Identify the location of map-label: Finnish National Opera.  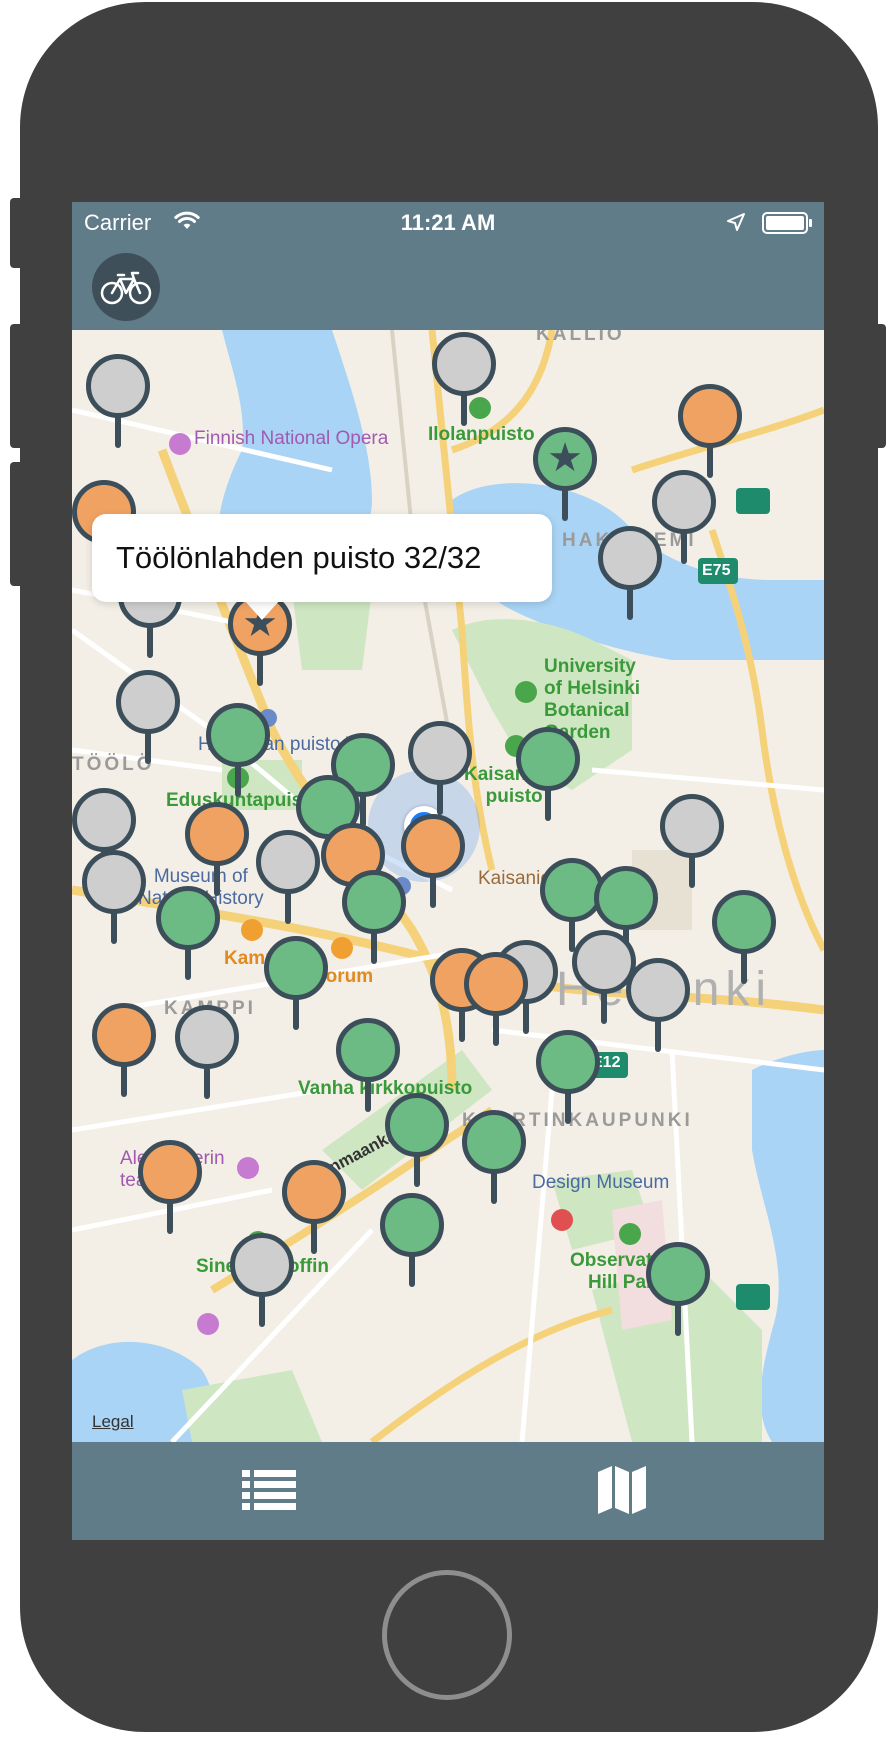
(291, 438).